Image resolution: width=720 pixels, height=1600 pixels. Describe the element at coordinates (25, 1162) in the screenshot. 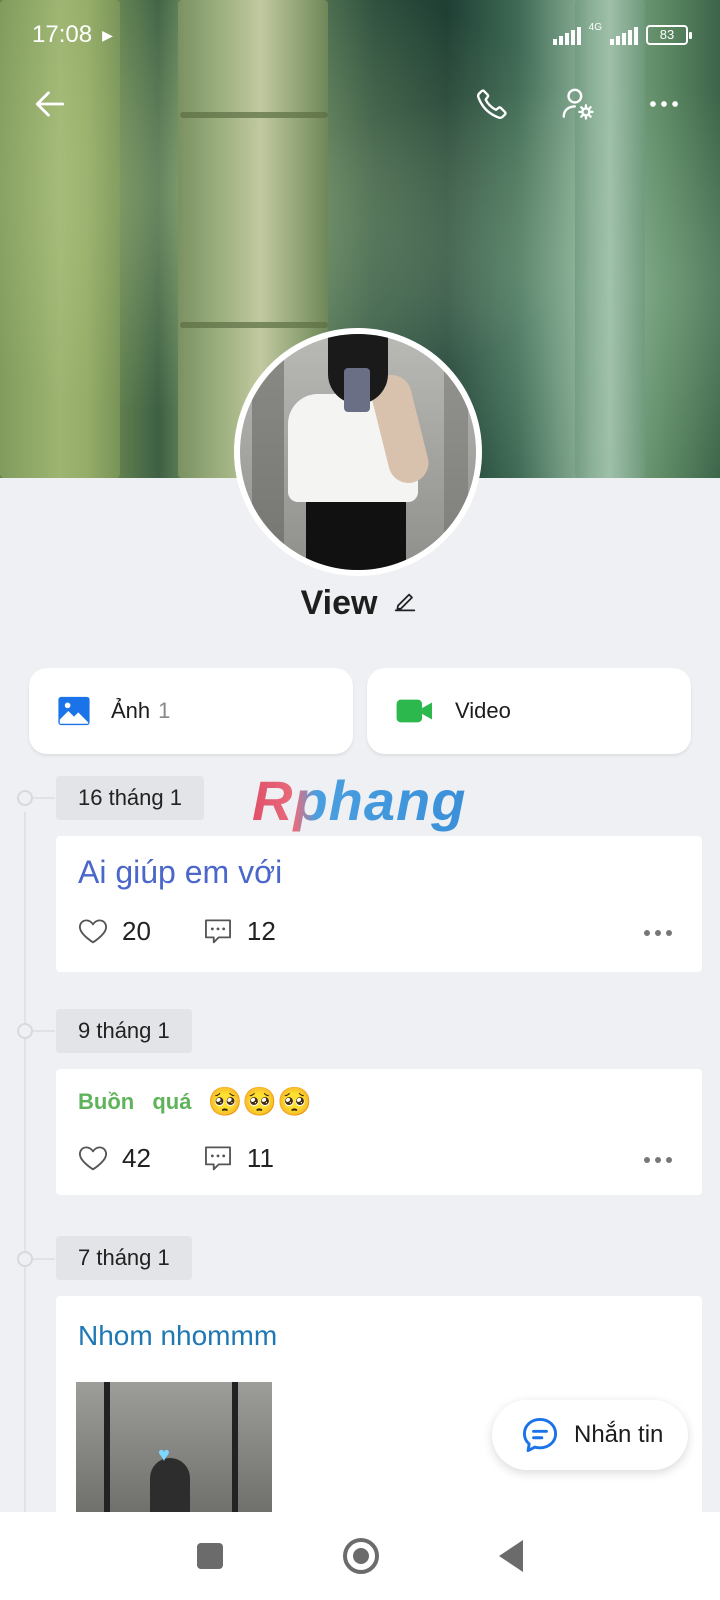

I see `timeline-line` at that location.